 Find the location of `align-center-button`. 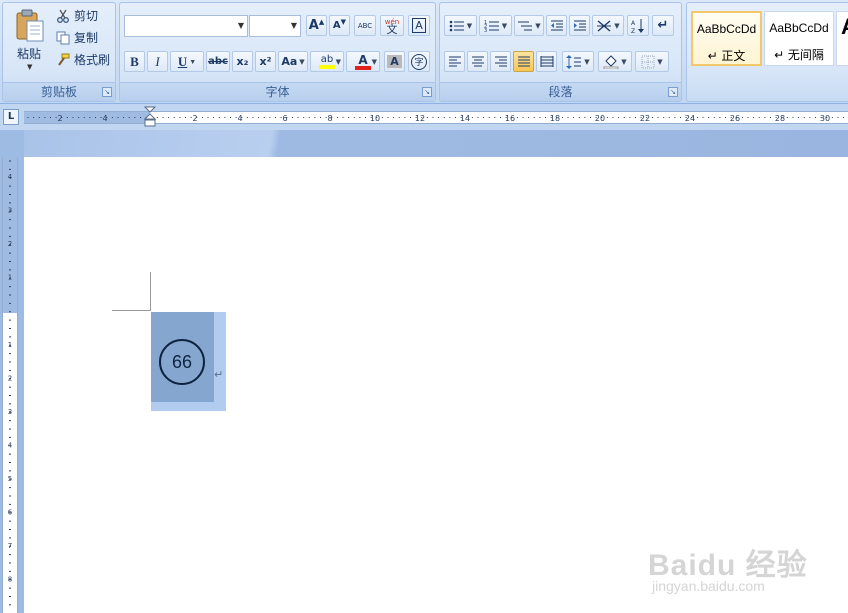

align-center-button is located at coordinates (477, 61).